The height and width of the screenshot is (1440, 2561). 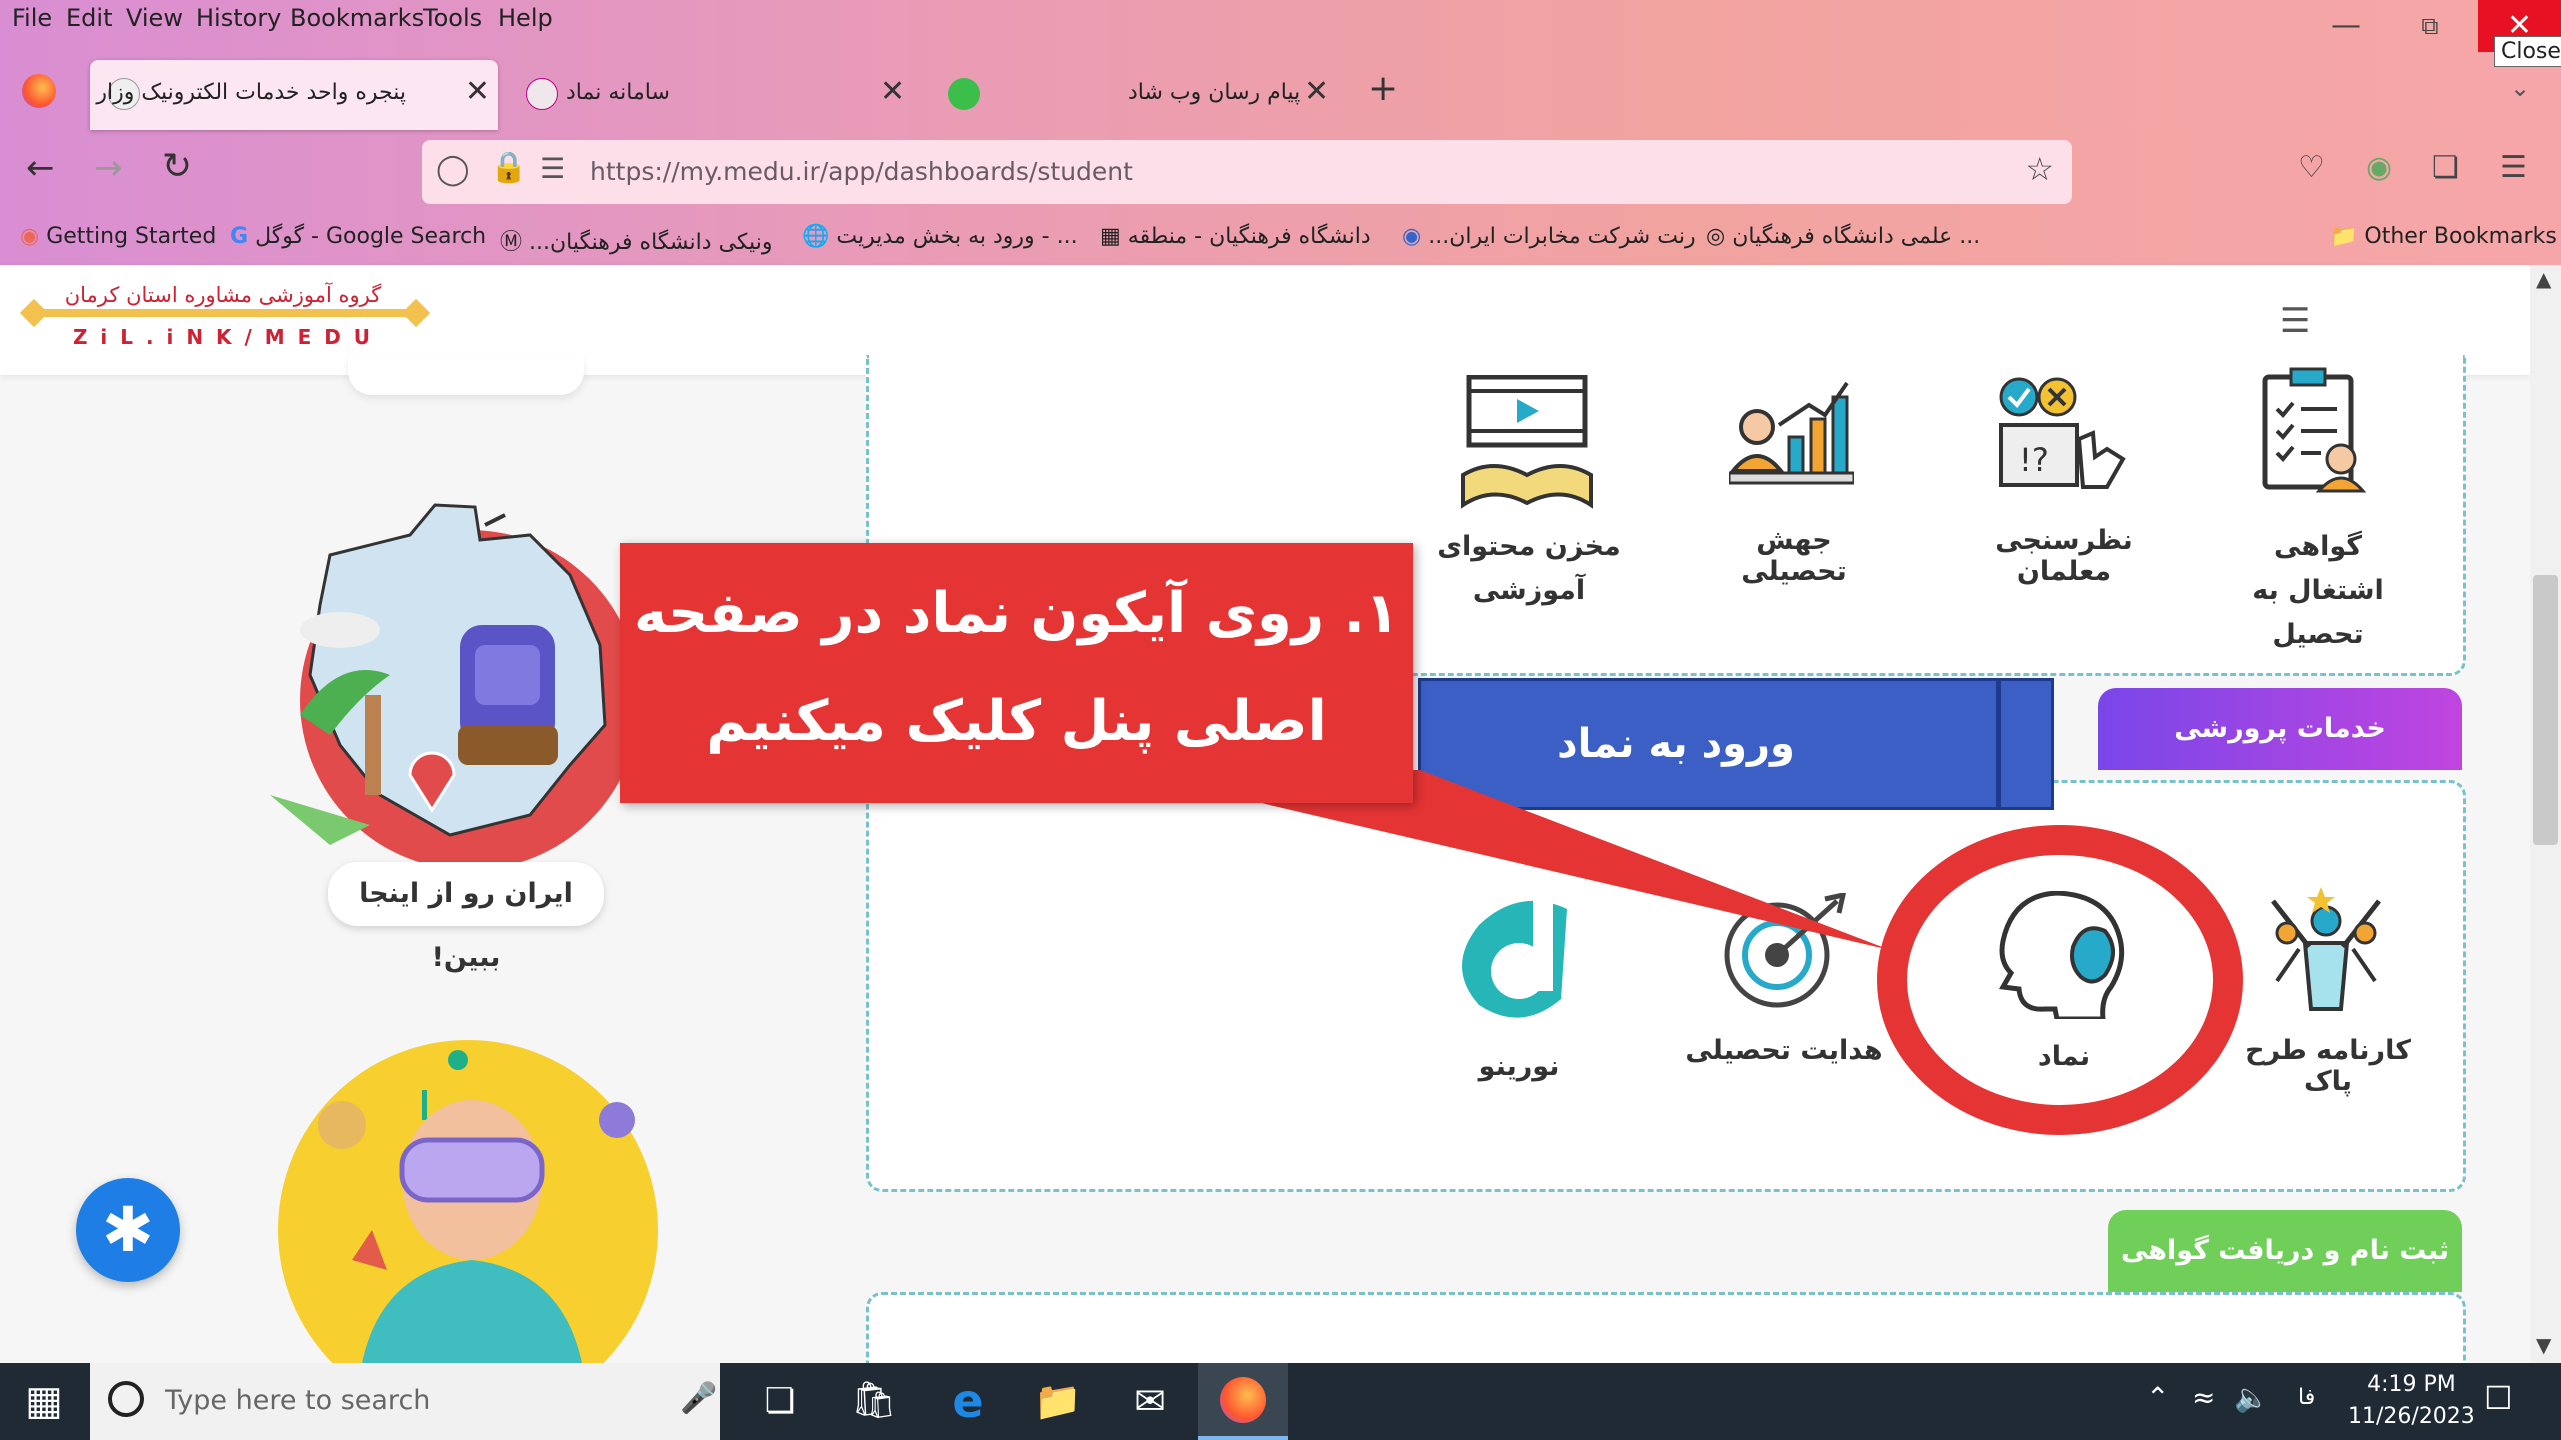 I want to click on app-menu-icon: ☰, so click(x=2513, y=167).